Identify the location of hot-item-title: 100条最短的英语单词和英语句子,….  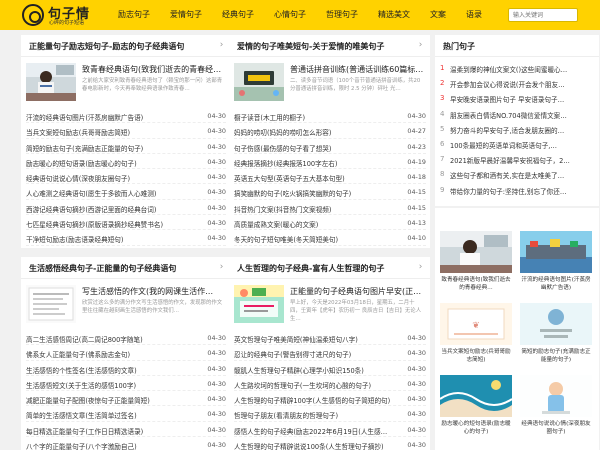
(521, 145).